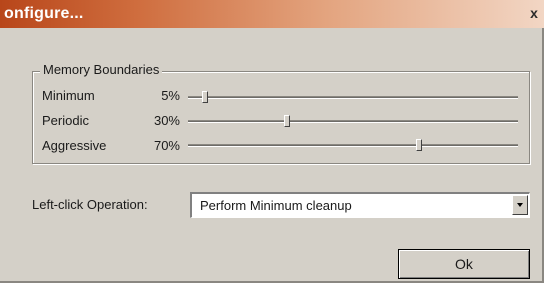  I want to click on aggressive-percent: 70%, so click(166, 145).